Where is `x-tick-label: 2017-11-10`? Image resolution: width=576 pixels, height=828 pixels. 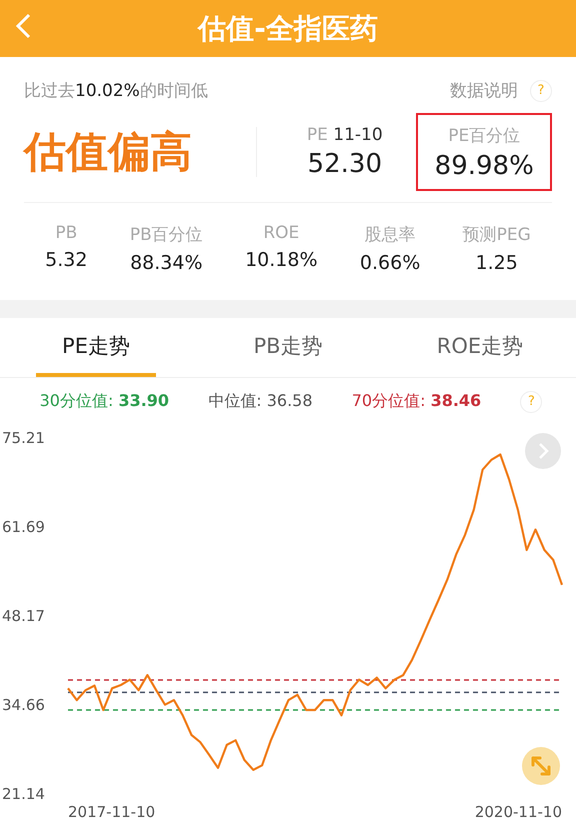 x-tick-label: 2017-11-10 is located at coordinates (112, 812).